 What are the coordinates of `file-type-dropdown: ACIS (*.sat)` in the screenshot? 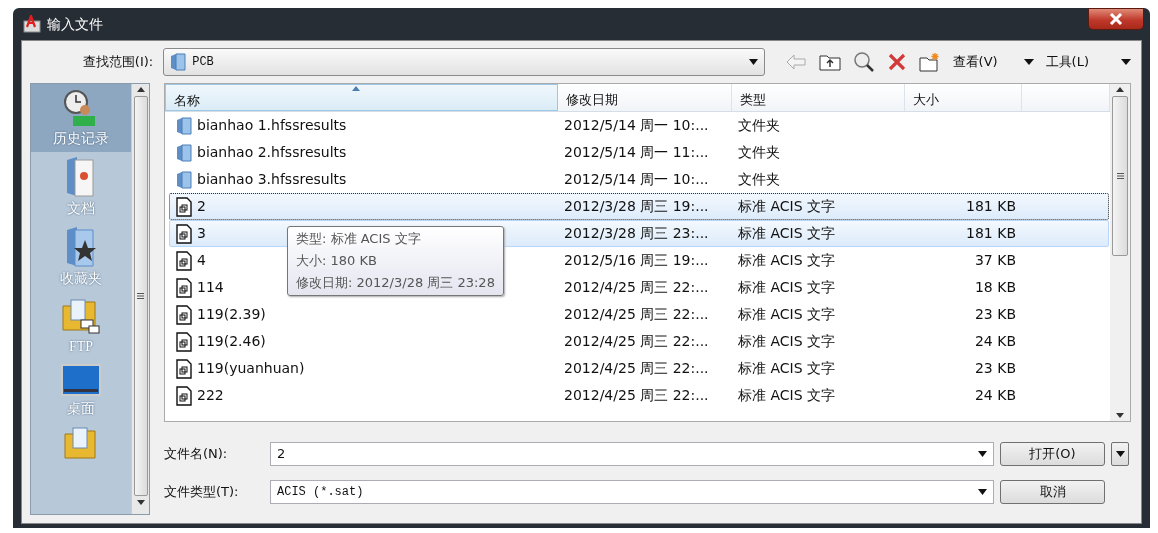 It's located at (632, 492).